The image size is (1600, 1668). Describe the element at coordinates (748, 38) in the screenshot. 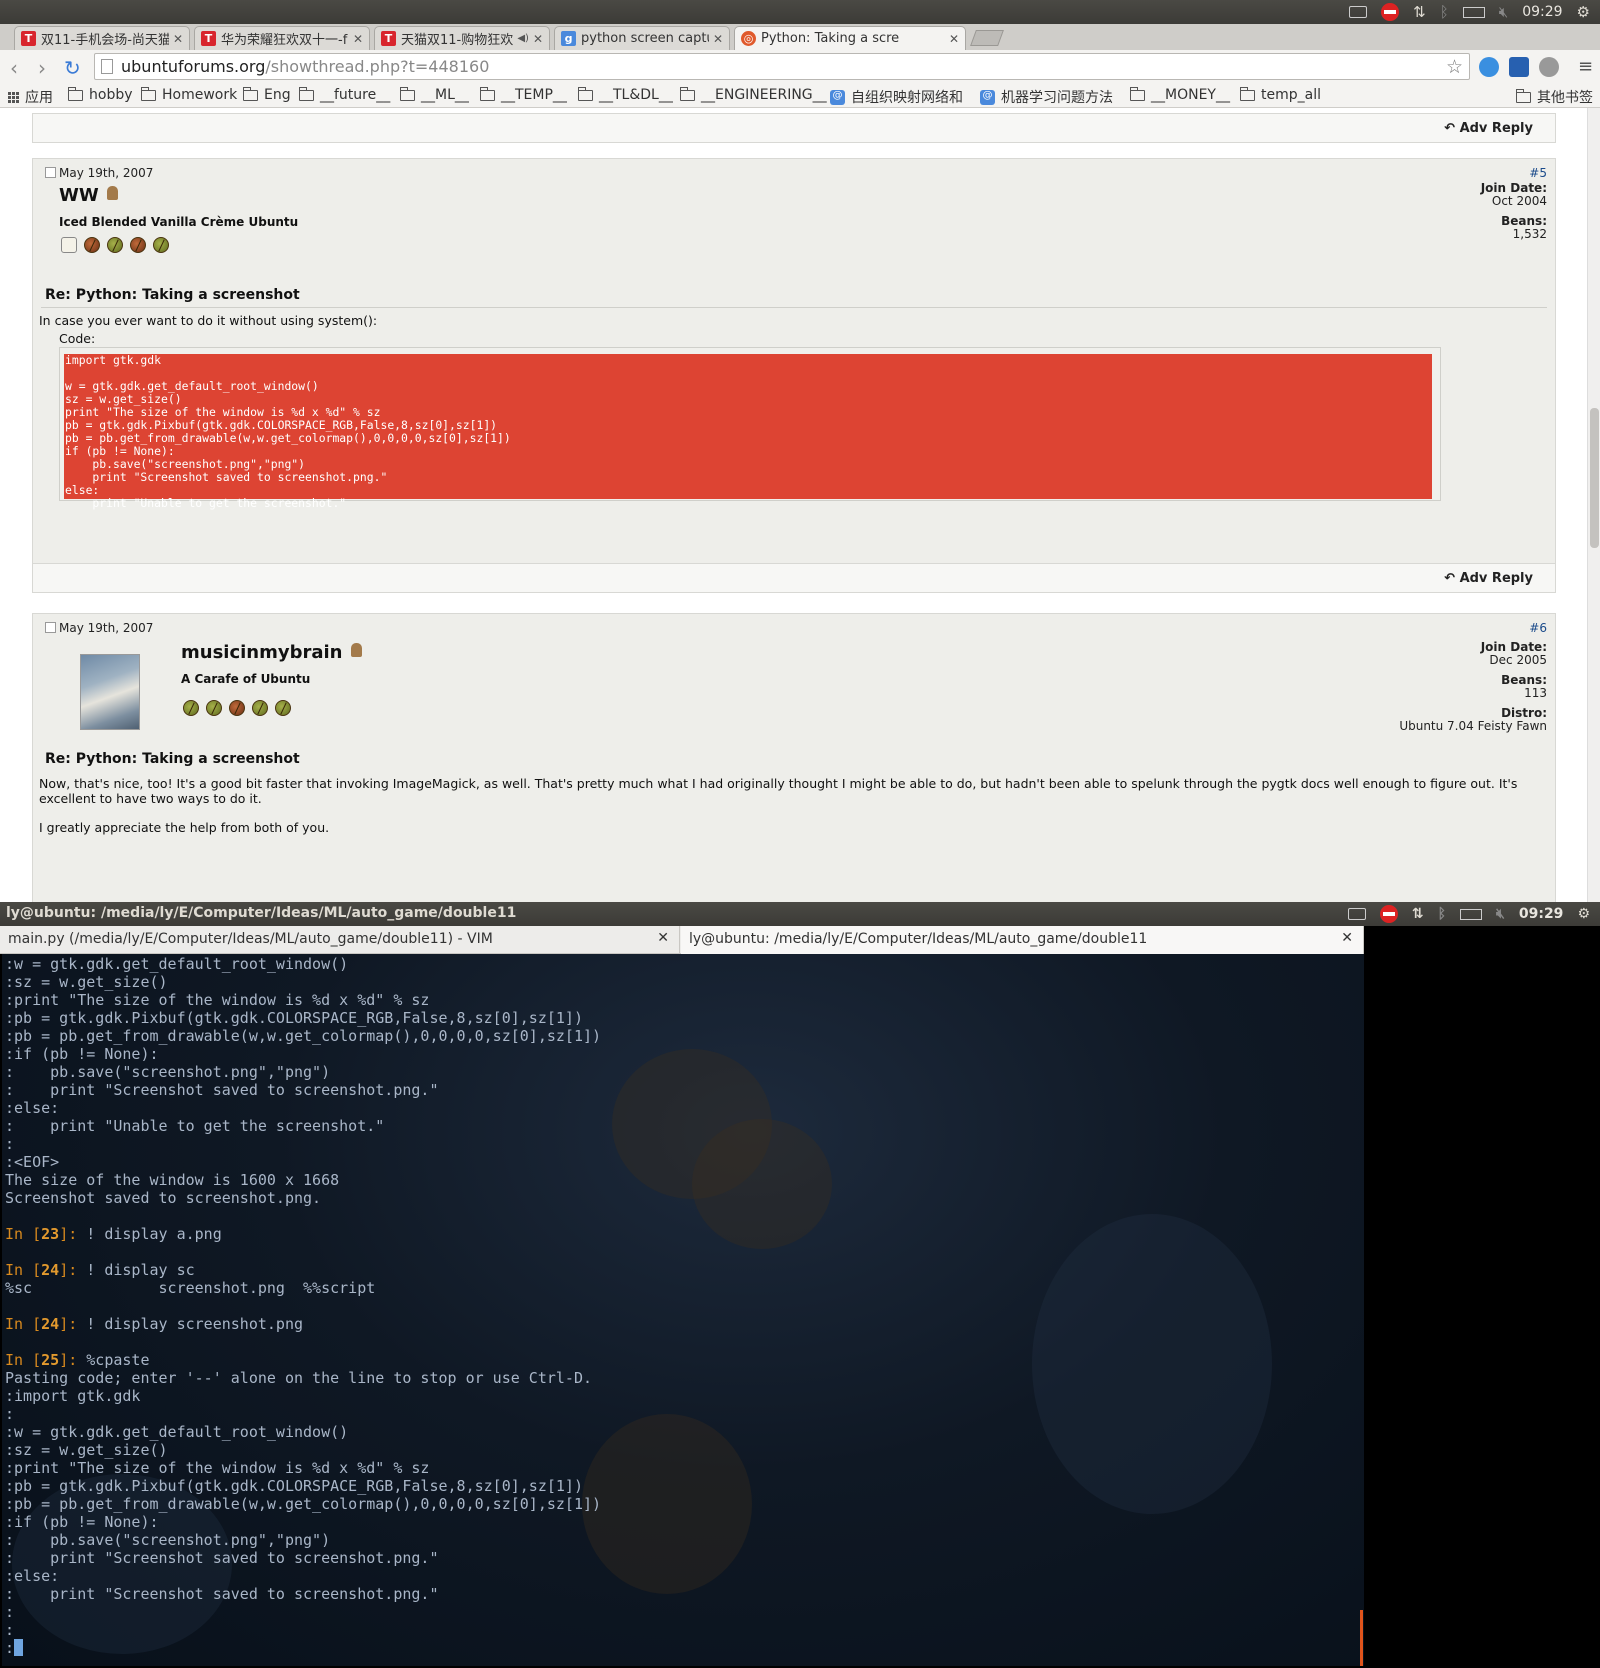

I see `ubuntu-favicon-icon: ◎` at that location.